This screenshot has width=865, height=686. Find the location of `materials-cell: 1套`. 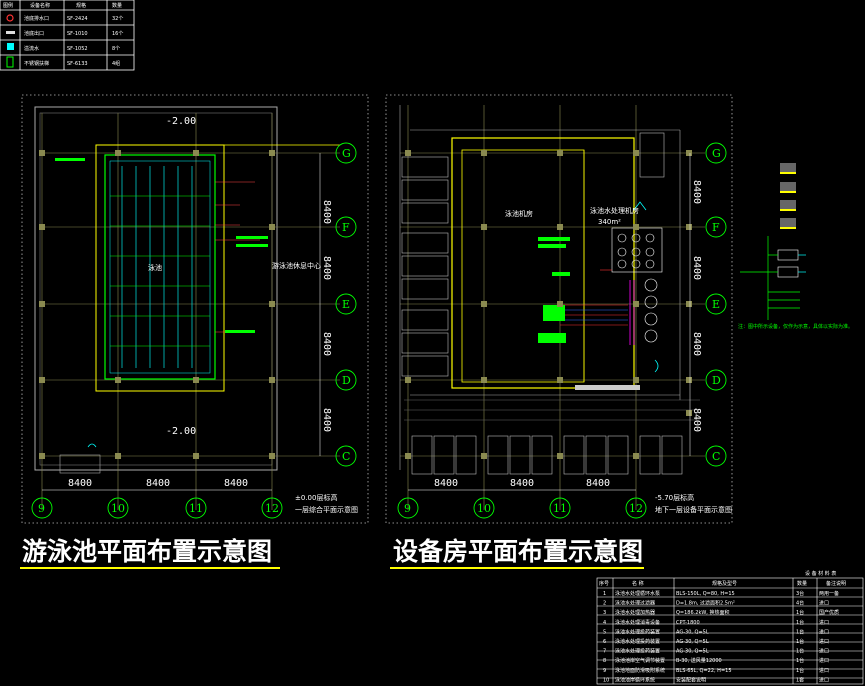

materials-cell: 1套 is located at coordinates (800, 679).